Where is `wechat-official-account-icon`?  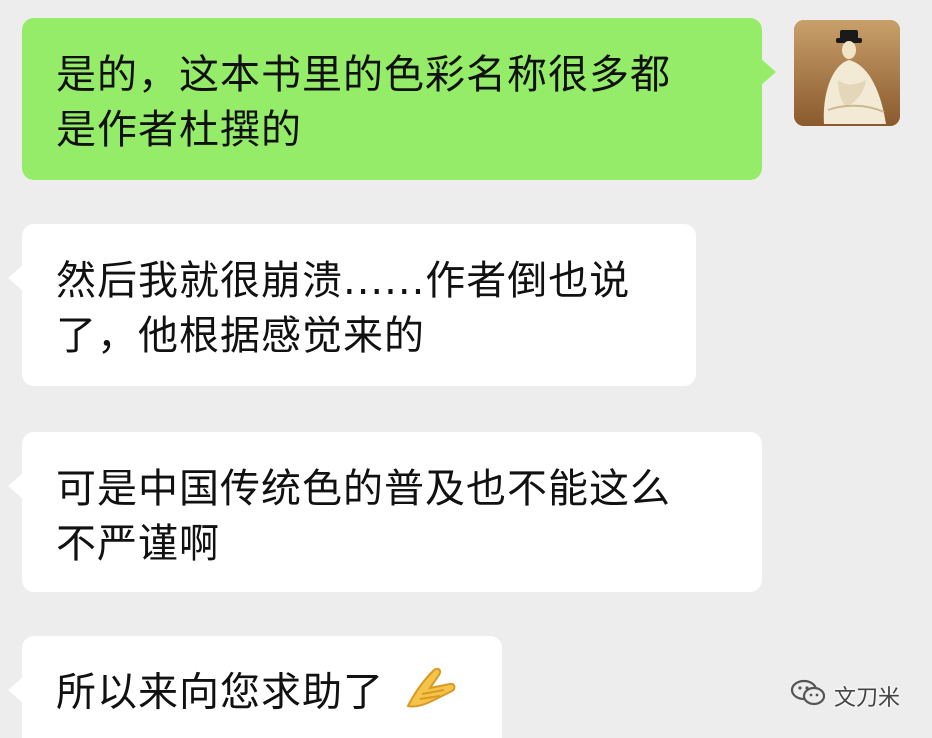 wechat-official-account-icon is located at coordinates (808, 696).